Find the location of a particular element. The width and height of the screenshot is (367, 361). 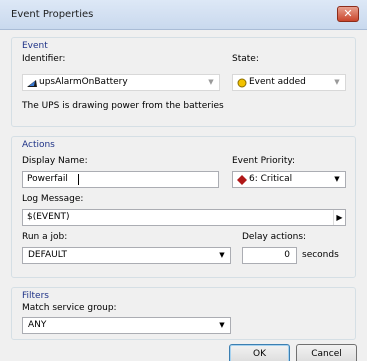

close-button: ✕ is located at coordinates (348, 14).